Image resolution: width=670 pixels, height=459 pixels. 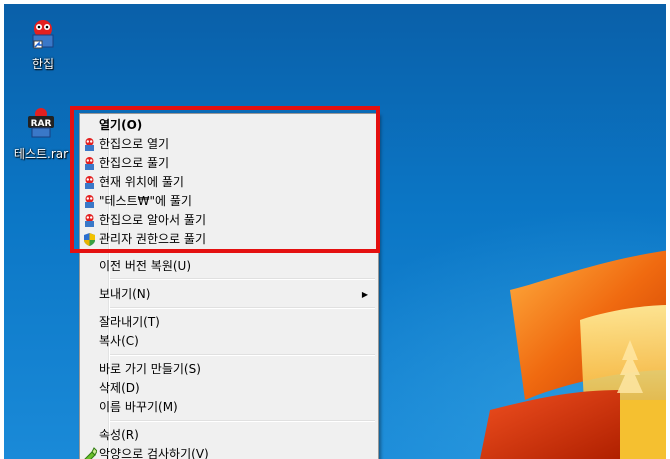 I want to click on menu-item-properties: 속성(R), so click(x=229, y=435).